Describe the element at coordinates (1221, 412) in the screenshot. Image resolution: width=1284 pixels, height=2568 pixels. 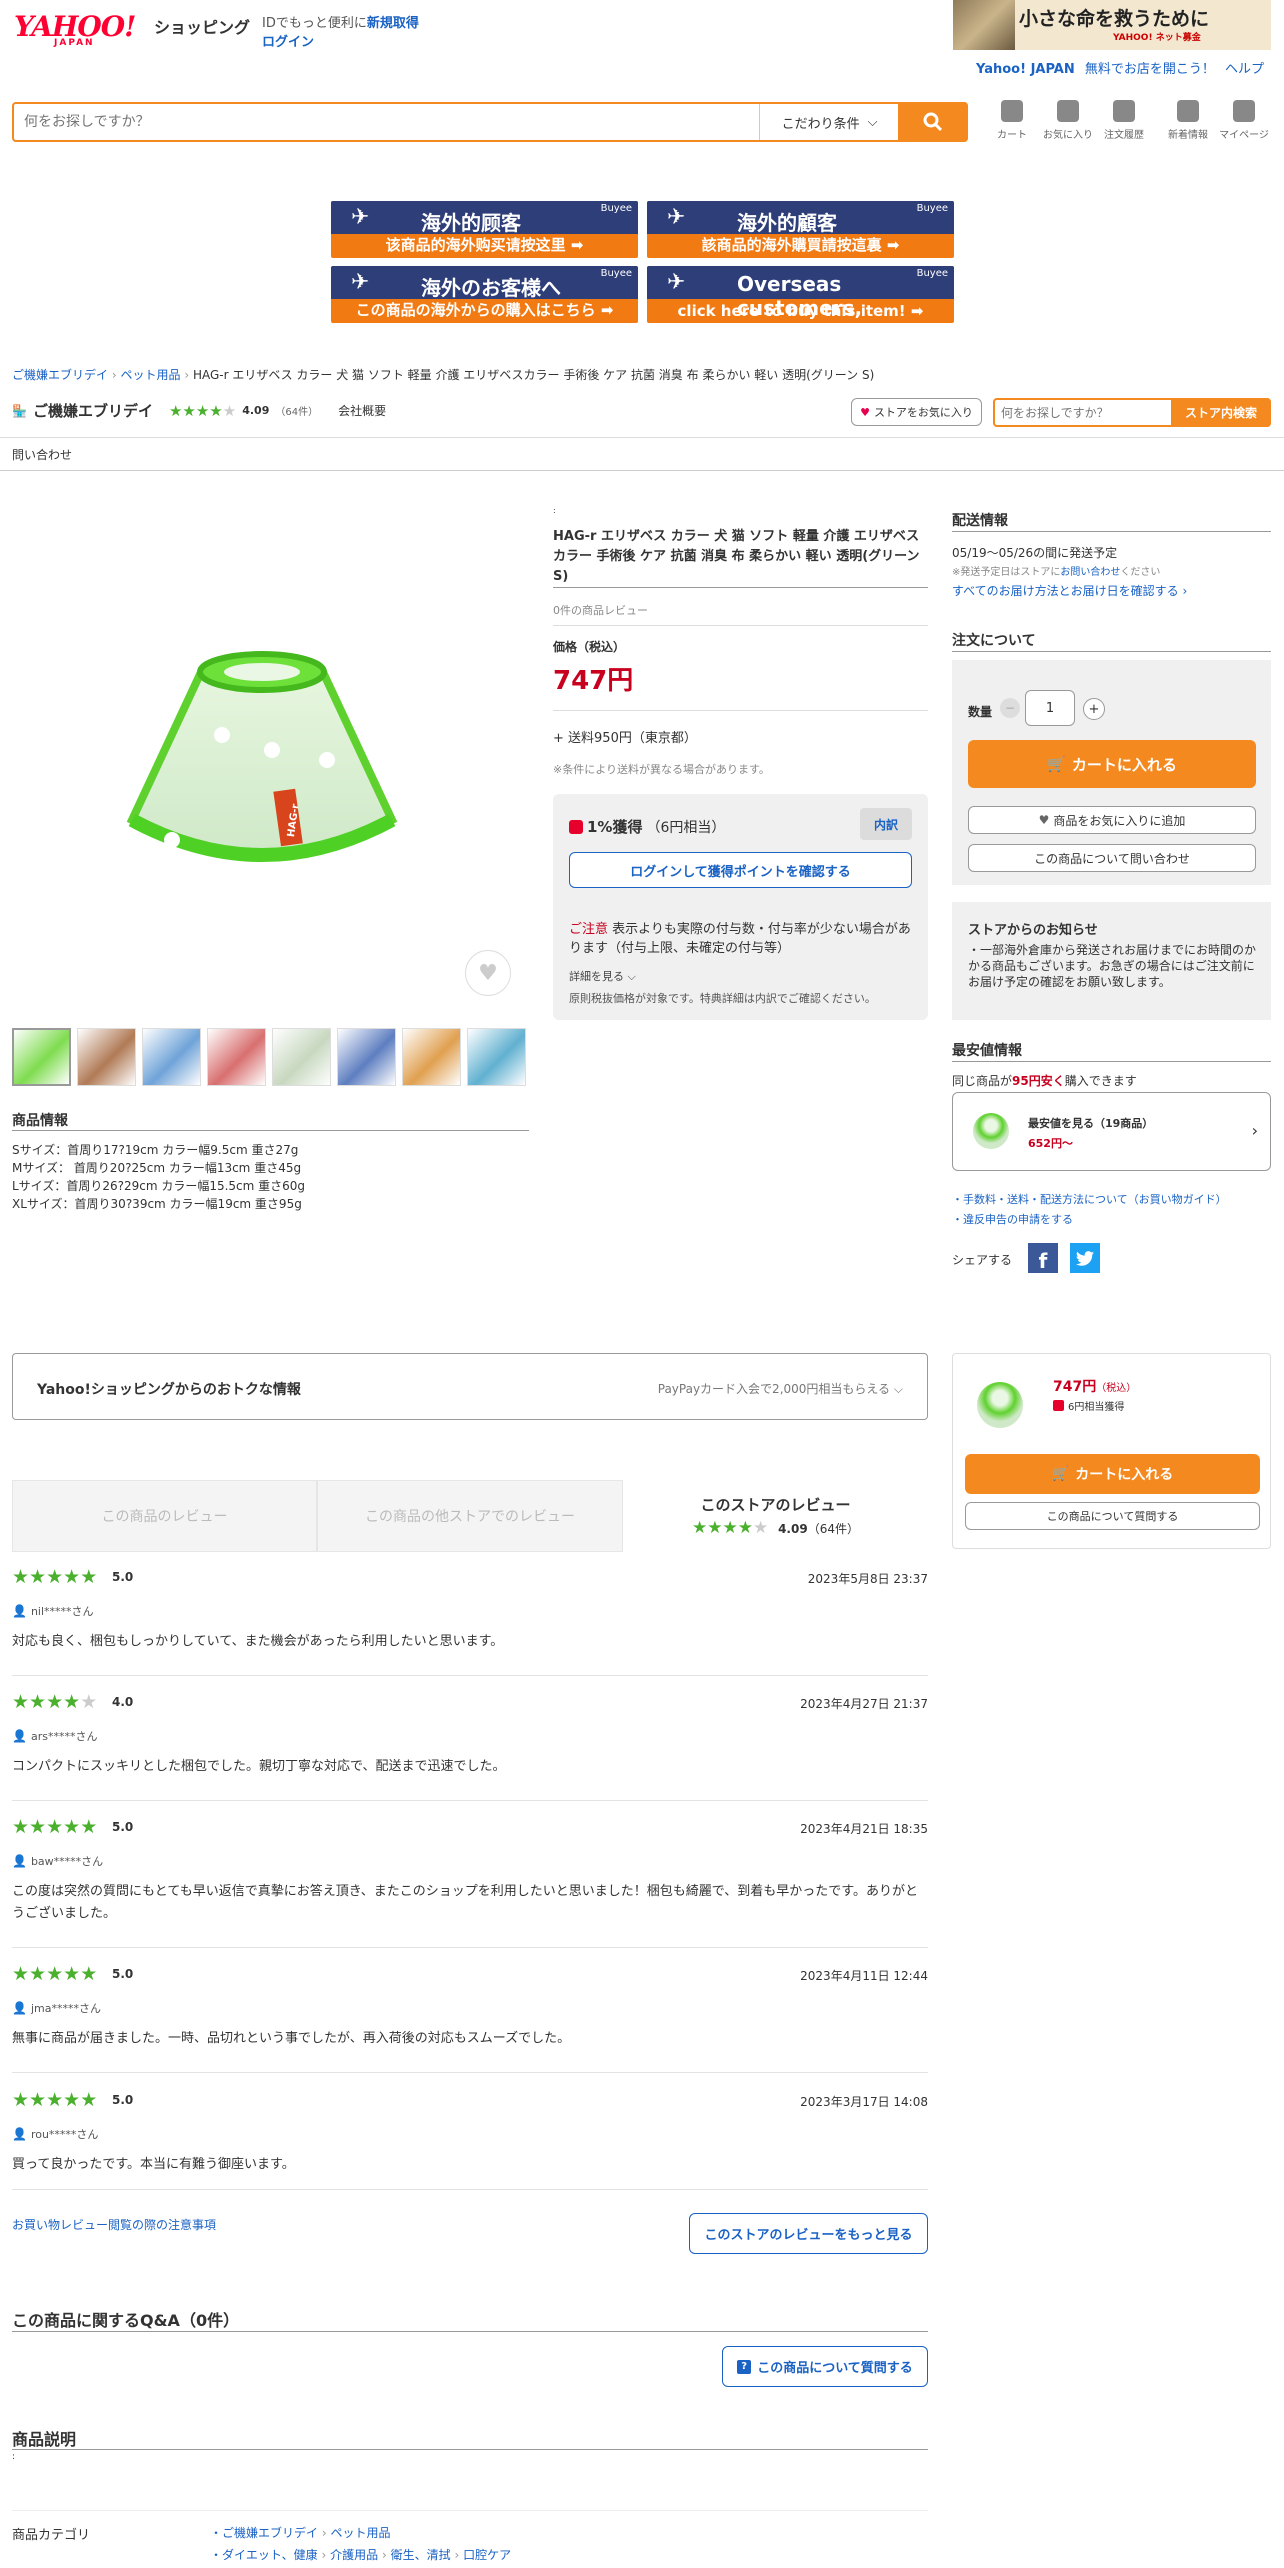
I see `store-search-button: ストア内検索` at that location.